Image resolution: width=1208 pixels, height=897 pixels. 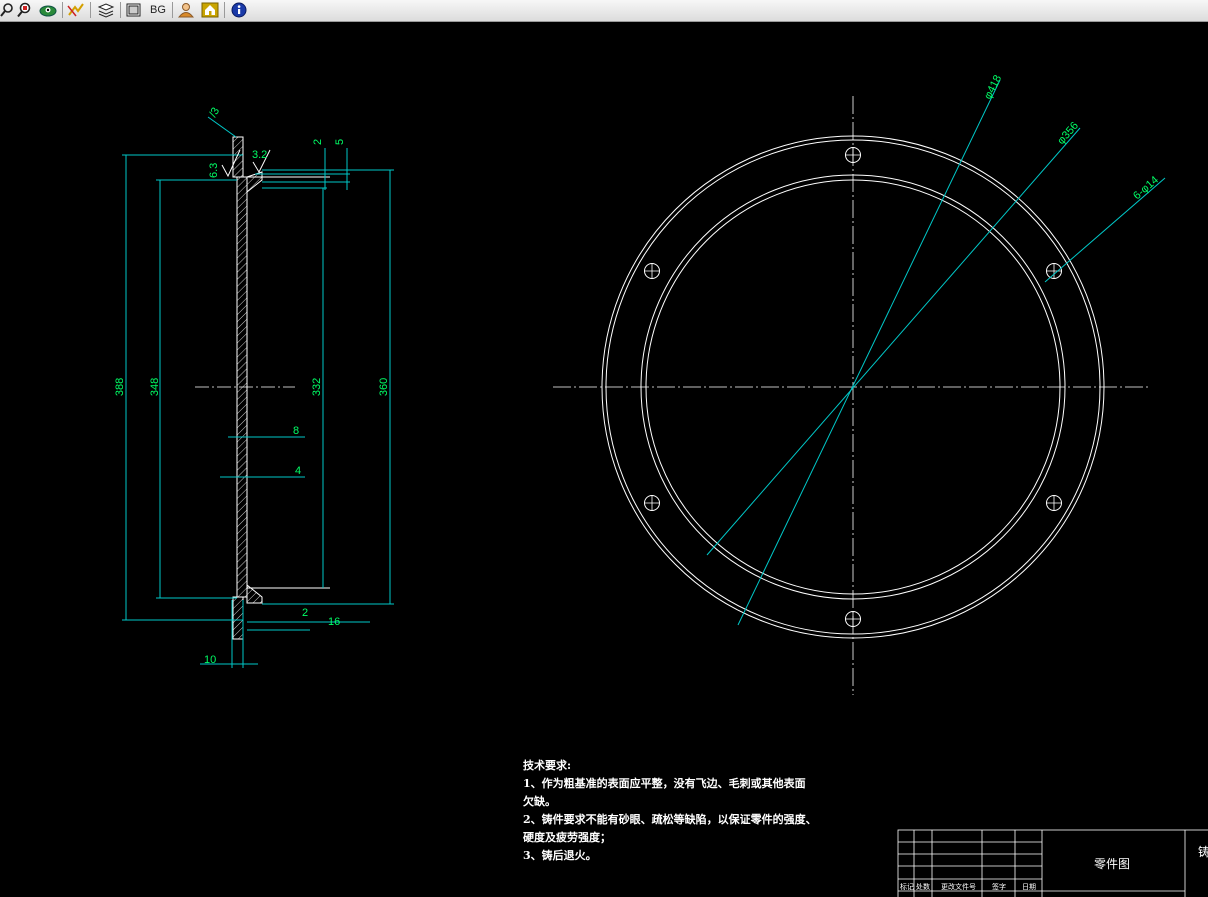 I want to click on layers-button, so click(x=106, y=10).